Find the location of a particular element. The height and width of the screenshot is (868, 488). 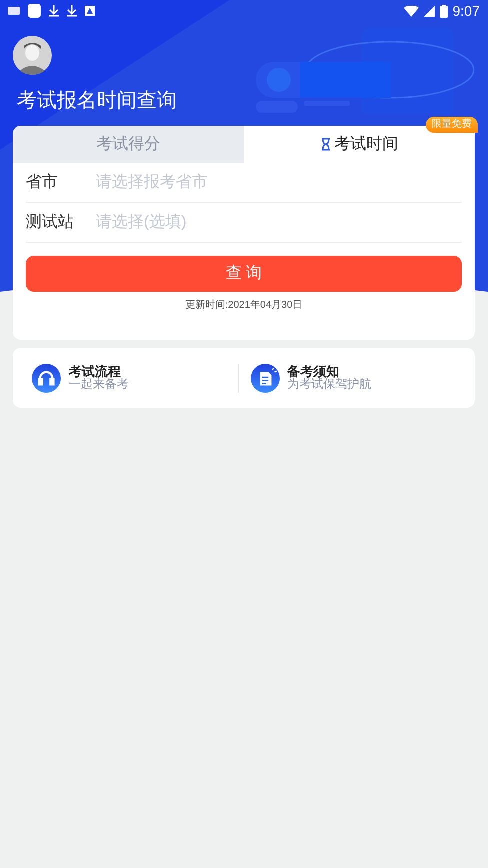

signal-icon is located at coordinates (429, 11).